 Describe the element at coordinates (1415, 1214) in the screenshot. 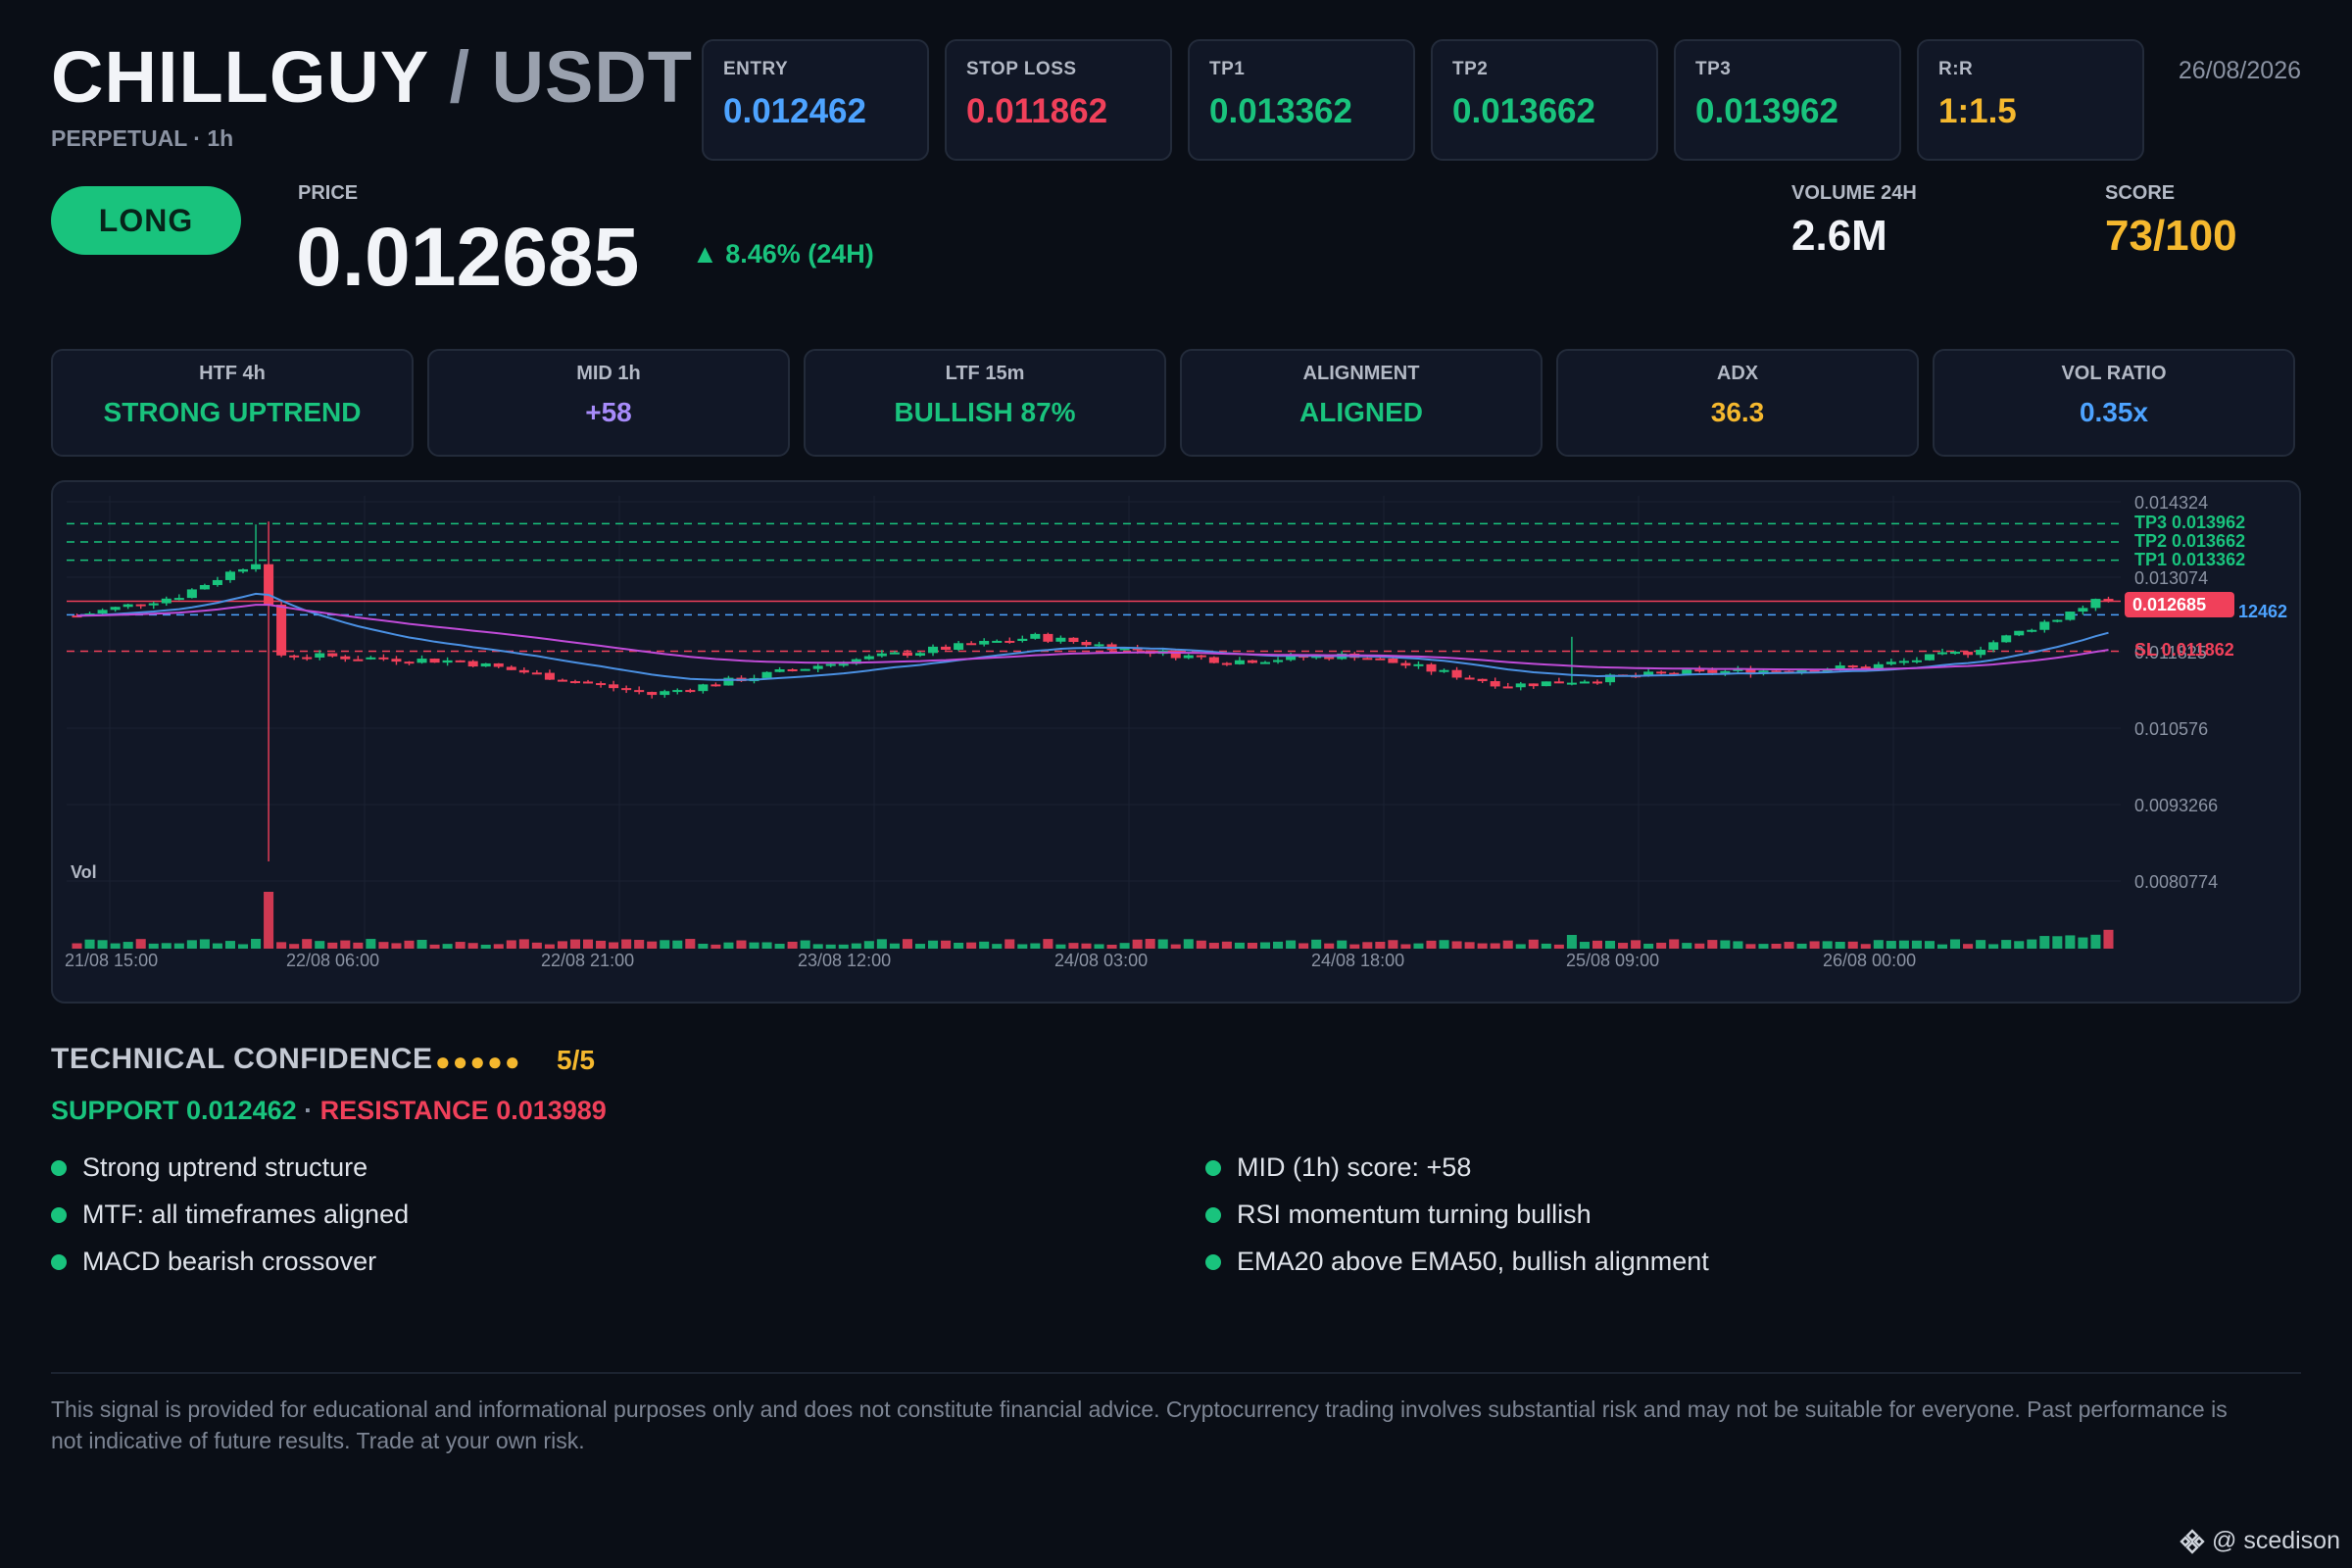

I see `reason-text: RSI momentum turning bullish` at that location.